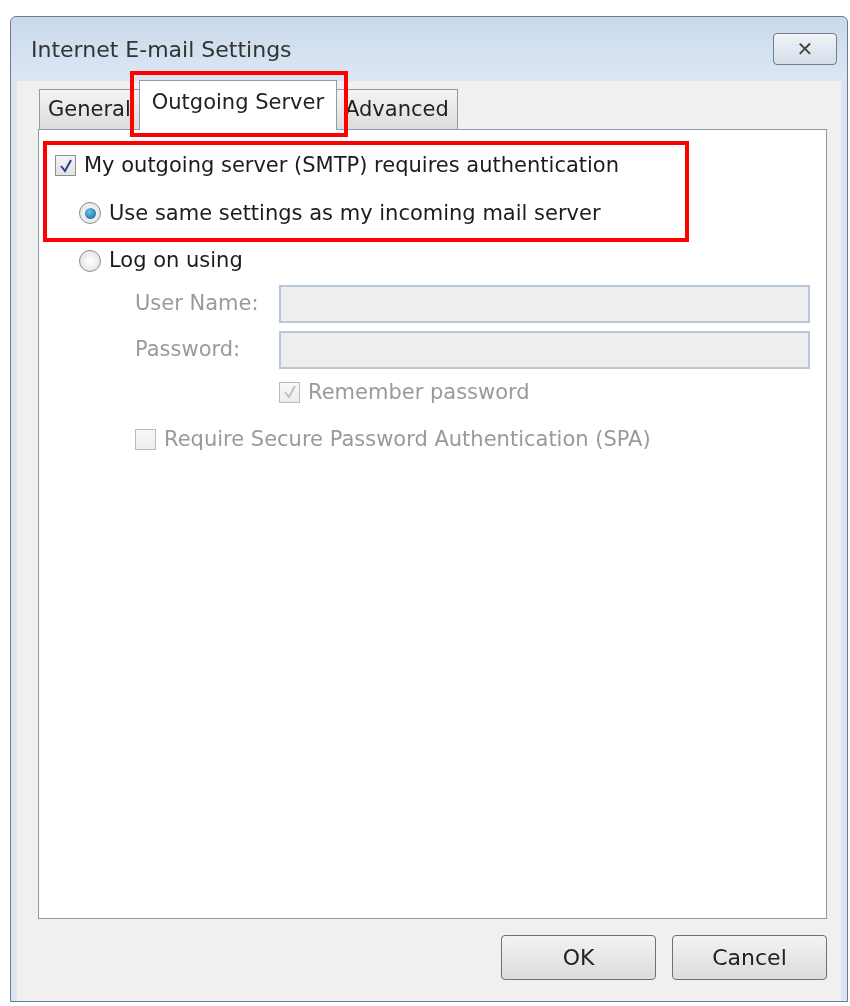 The image size is (850, 1006). Describe the element at coordinates (419, 392) in the screenshot. I see `checkbox-label: Remember password` at that location.